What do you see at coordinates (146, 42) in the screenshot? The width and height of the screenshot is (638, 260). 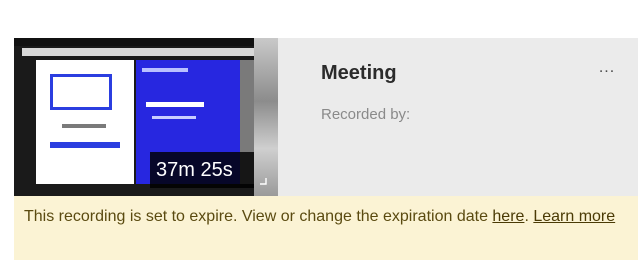 I see `thumbnail-topbar` at bounding box center [146, 42].